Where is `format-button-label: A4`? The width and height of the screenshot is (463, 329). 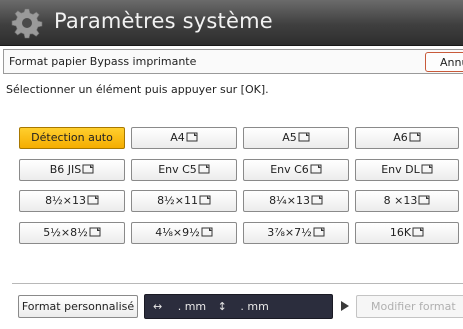 format-button-label: A4 is located at coordinates (177, 137).